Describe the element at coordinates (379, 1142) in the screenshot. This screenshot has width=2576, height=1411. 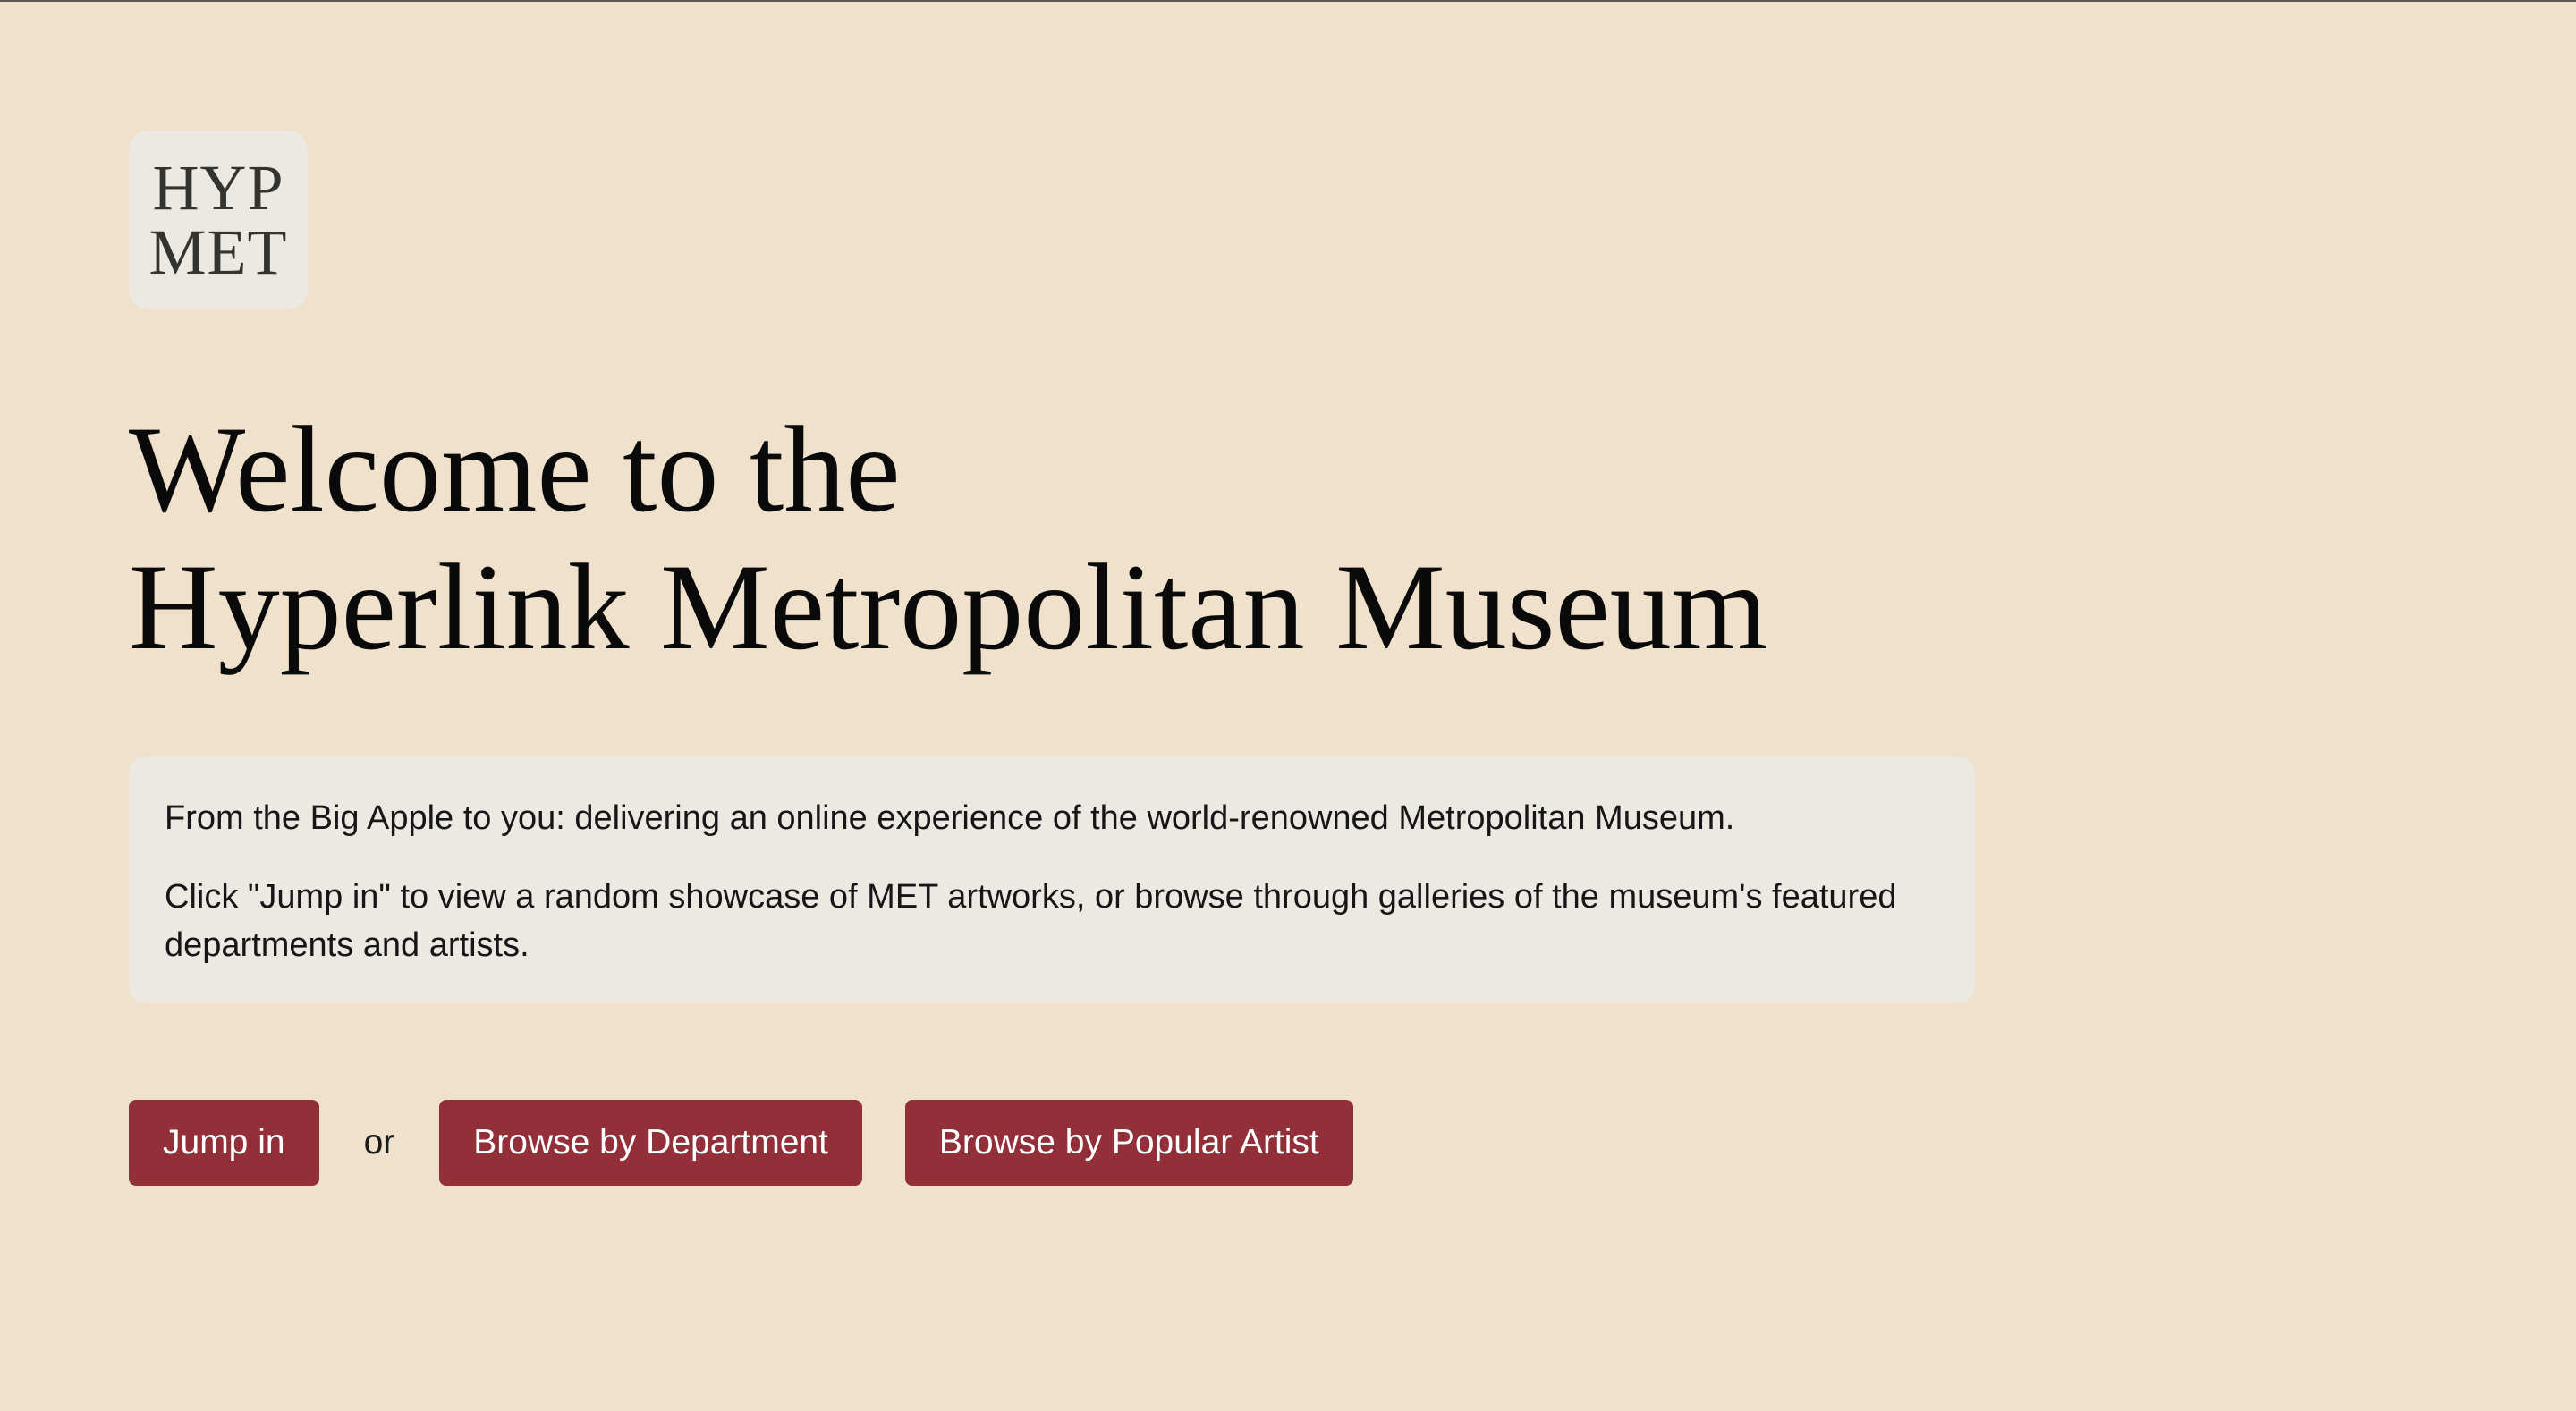
I see `or-separator: or` at that location.